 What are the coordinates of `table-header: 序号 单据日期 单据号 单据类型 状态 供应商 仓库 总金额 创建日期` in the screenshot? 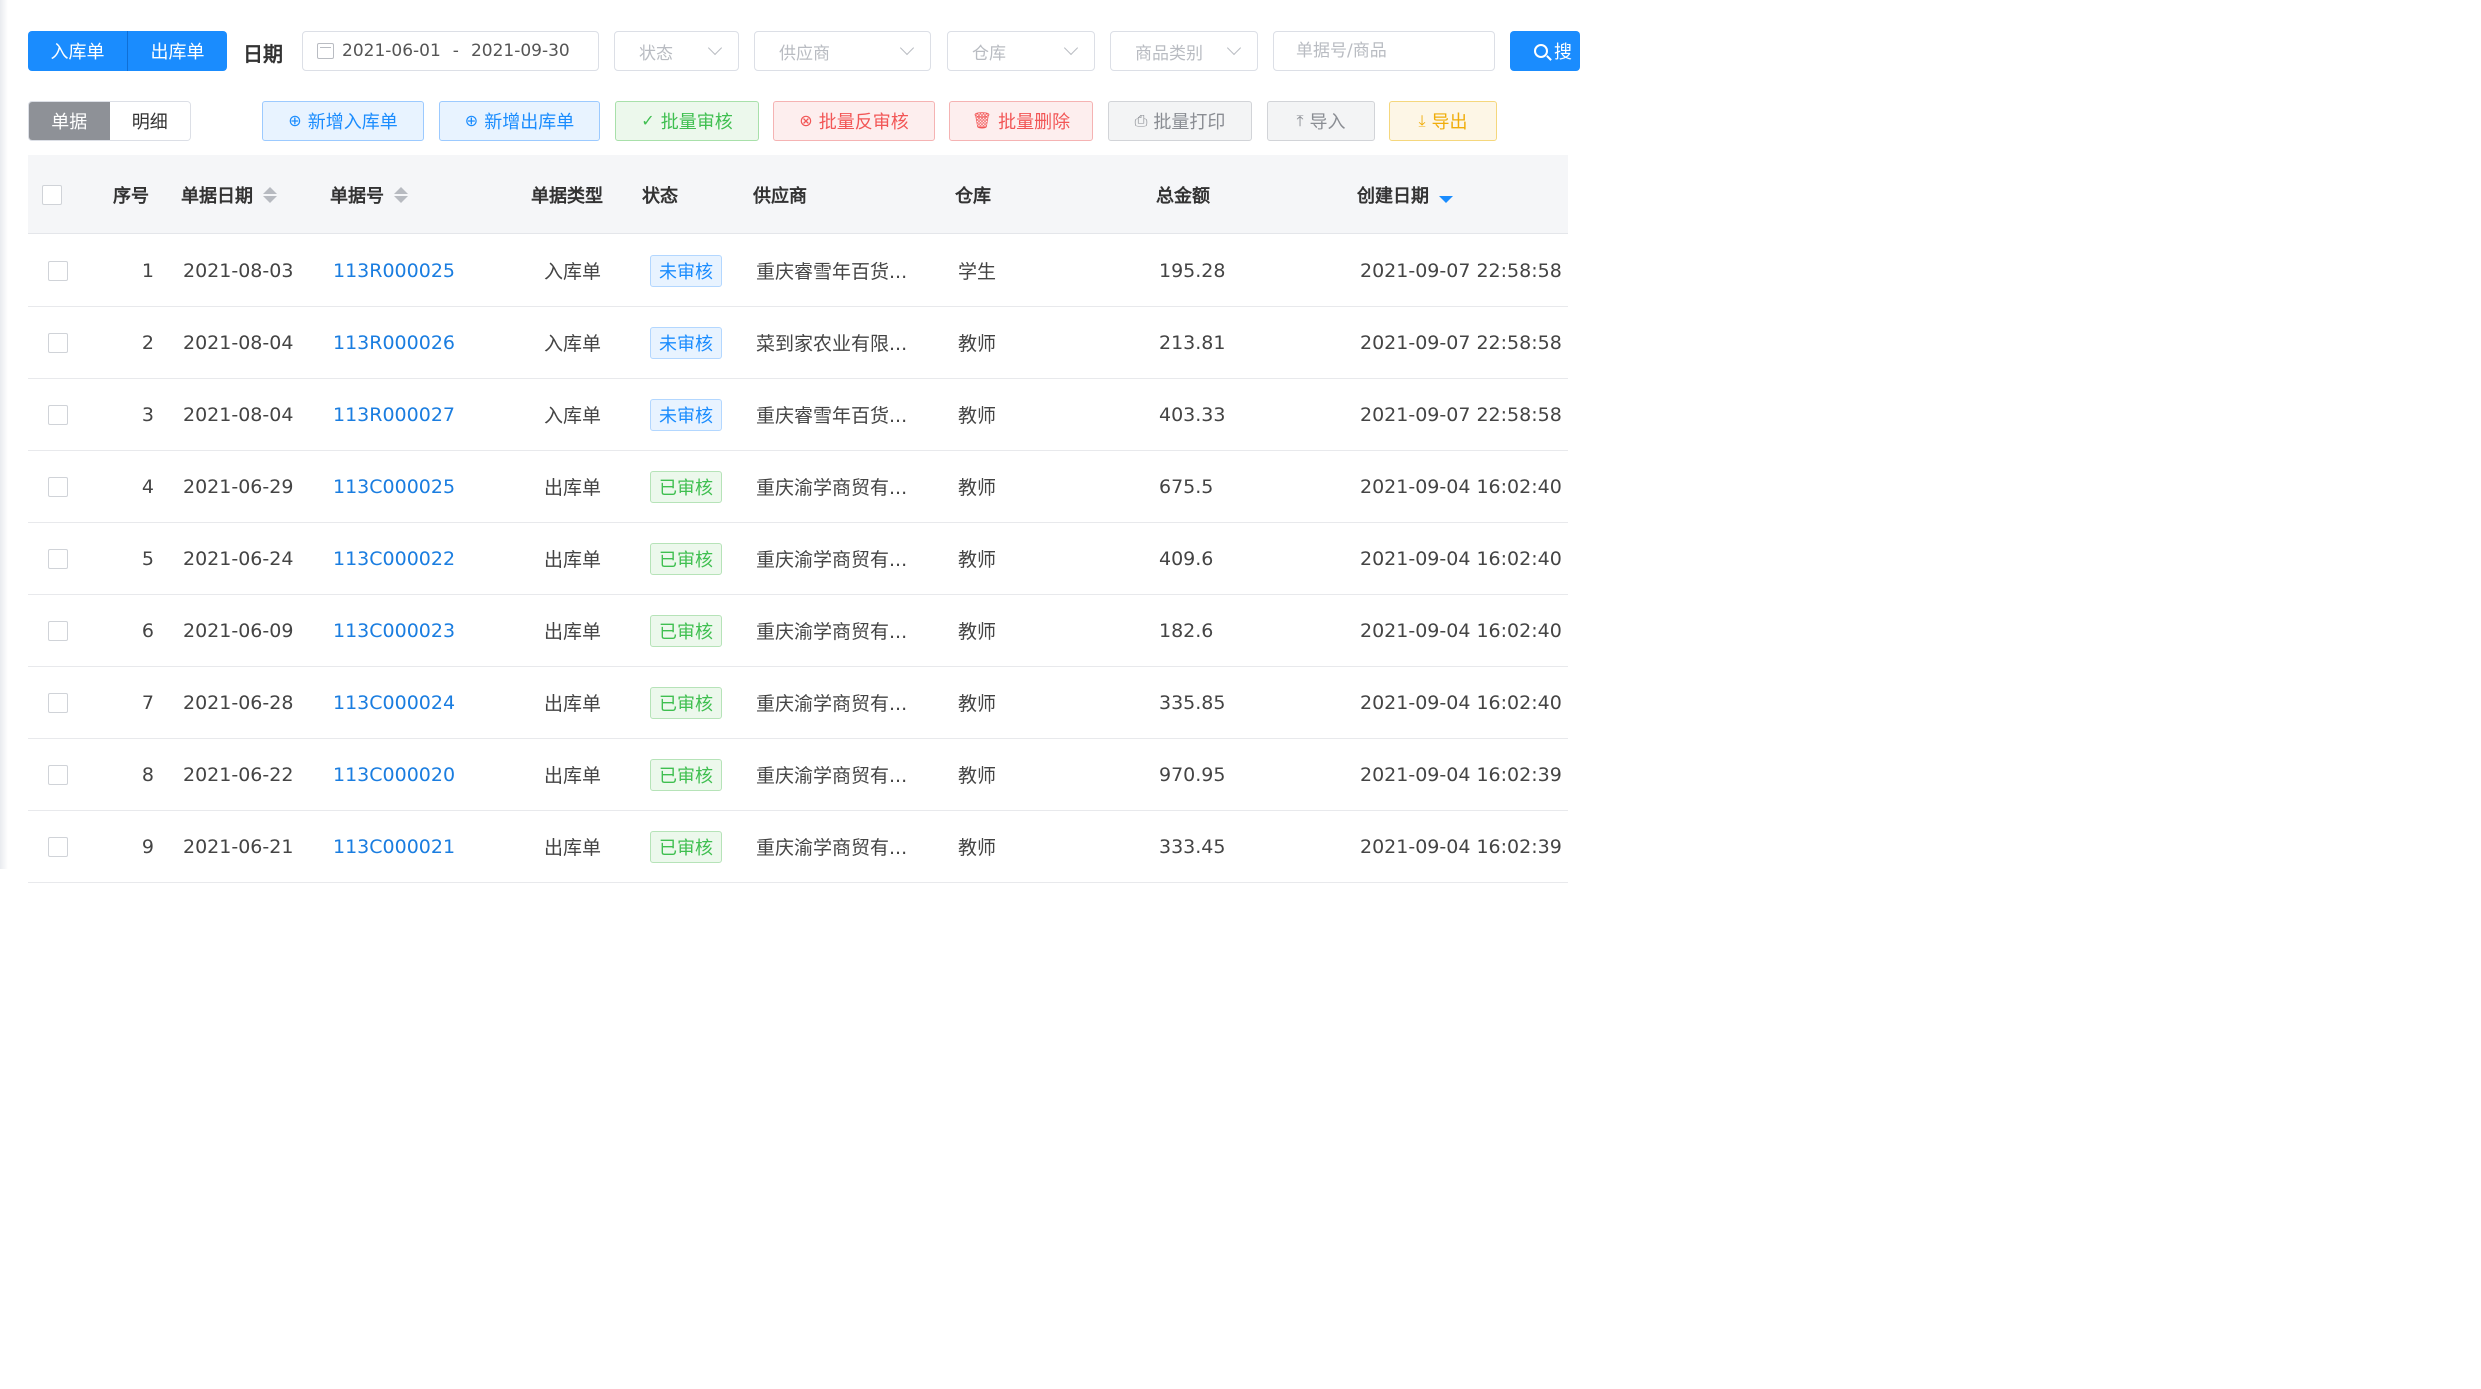 It's located at (798, 194).